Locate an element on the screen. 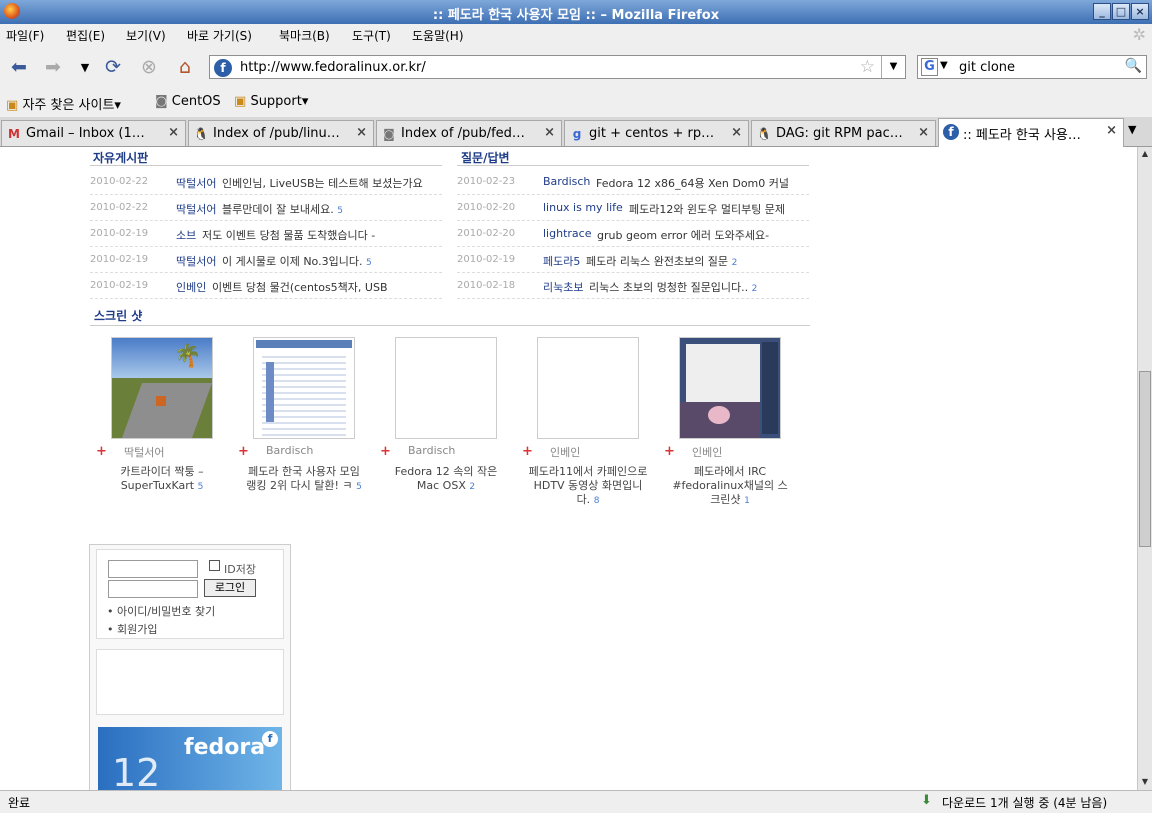 Image resolution: width=1152 pixels, height=813 pixels. screenshot-caption-1: 카트라이더 짝퉁 – SuperTuxKart 5 is located at coordinates (162, 479).